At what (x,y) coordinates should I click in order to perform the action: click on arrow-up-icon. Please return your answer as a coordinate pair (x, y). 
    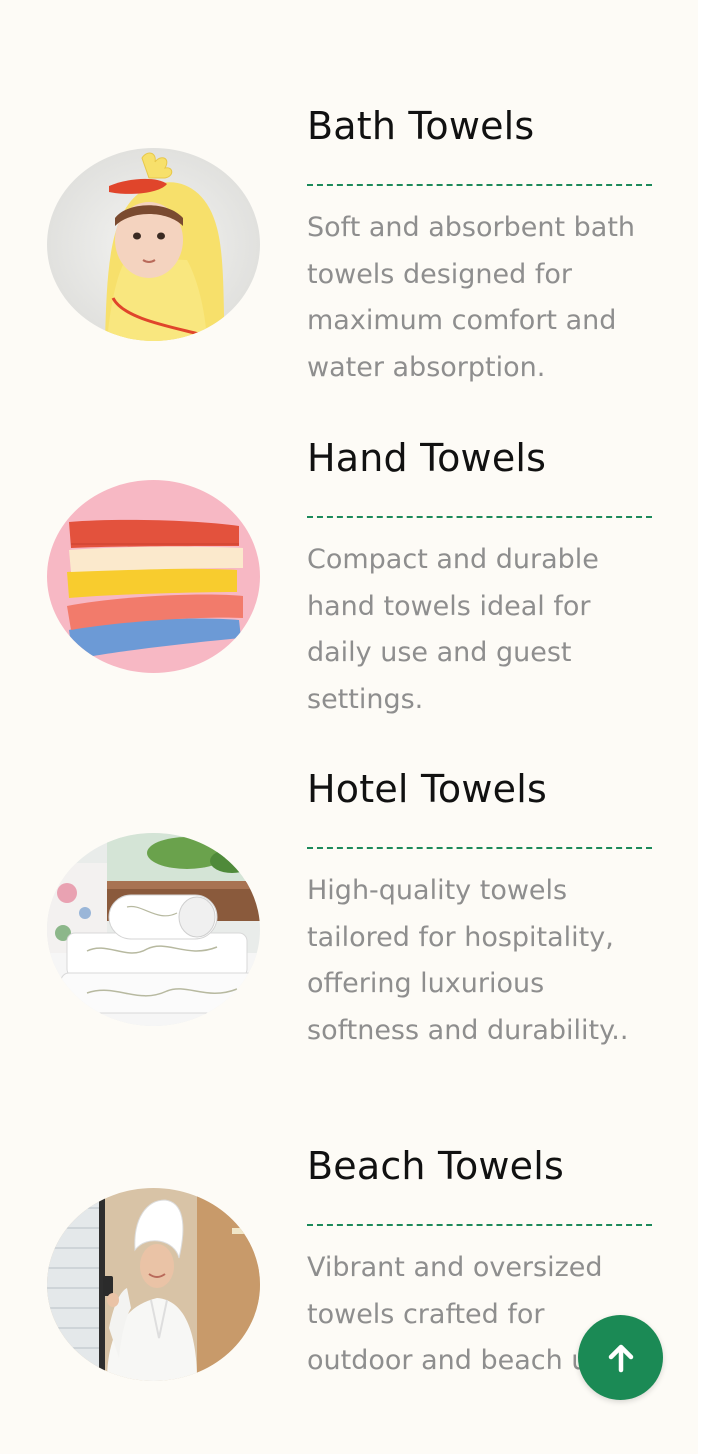
    Looking at the image, I should click on (620, 1358).